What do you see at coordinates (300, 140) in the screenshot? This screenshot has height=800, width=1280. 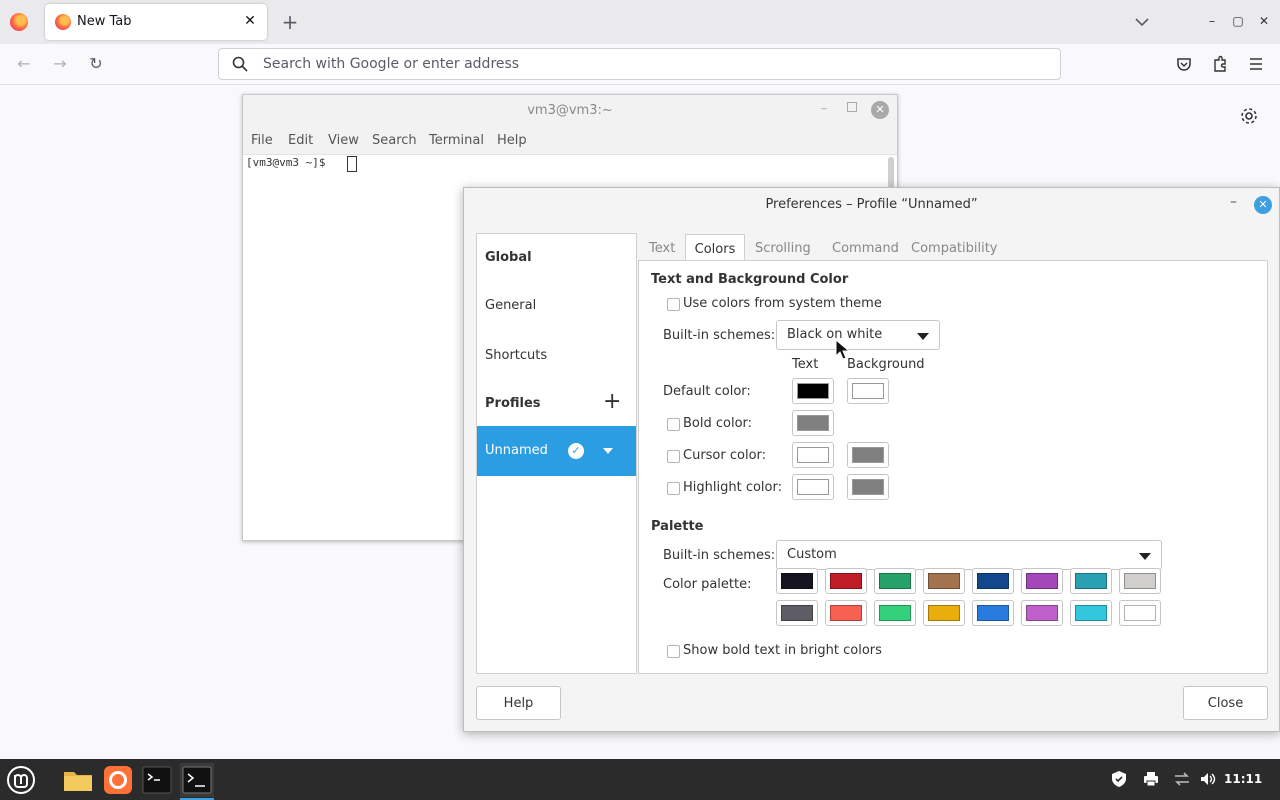 I see `menu-edit: Edit` at bounding box center [300, 140].